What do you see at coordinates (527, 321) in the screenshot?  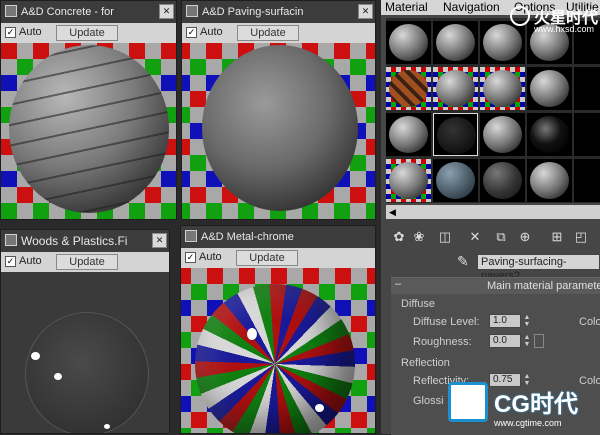 I see `diffuse-level-spinner: ▲ ▼` at bounding box center [527, 321].